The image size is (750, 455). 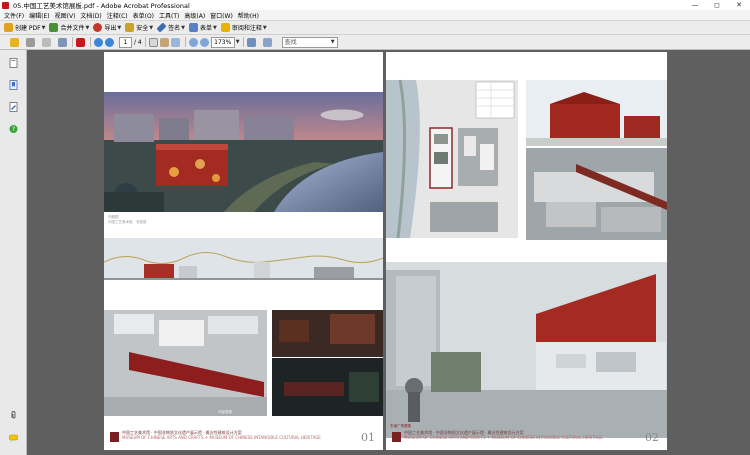 What do you see at coordinates (65, 15) in the screenshot?
I see `menu-view: 视图(V)` at bounding box center [65, 15].